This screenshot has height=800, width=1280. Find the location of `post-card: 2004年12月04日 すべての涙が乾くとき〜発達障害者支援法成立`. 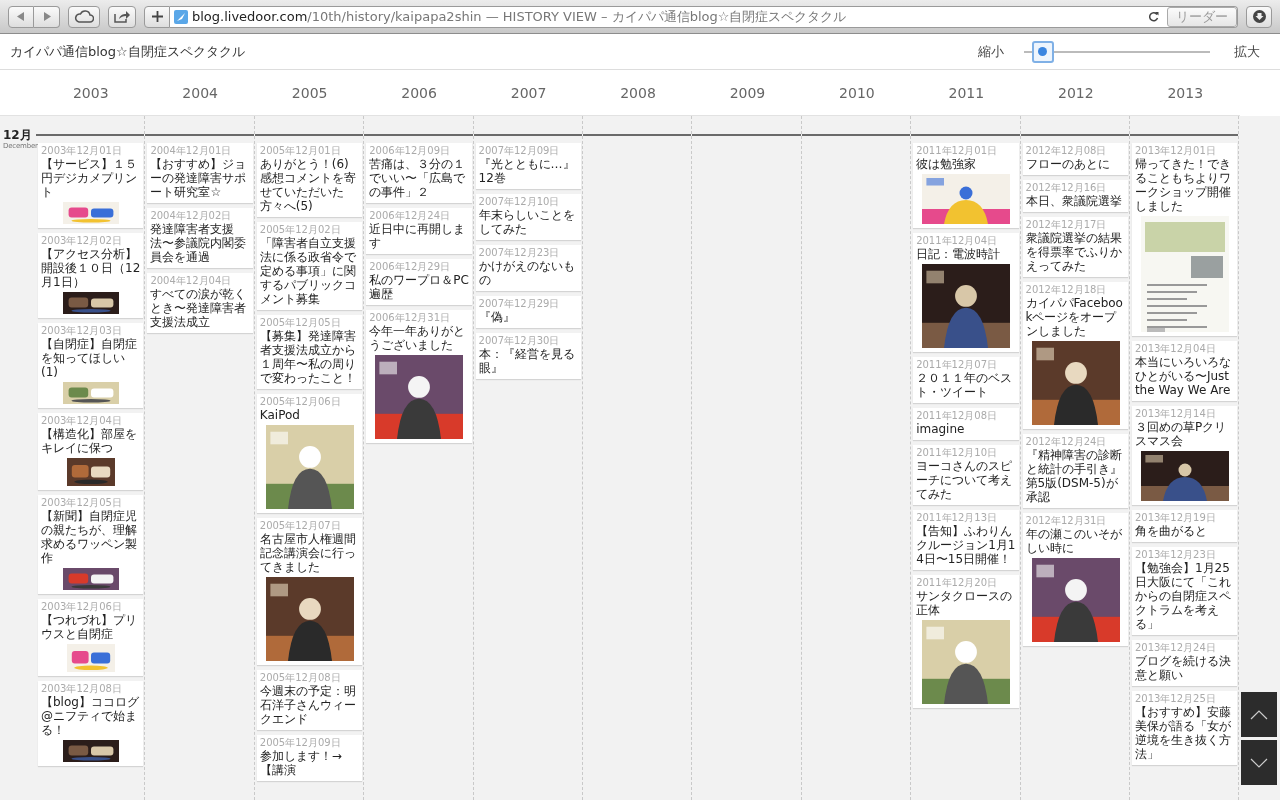

post-card: 2004年12月04日 すべての涙が乾くとき〜発達障害者支援法成立 is located at coordinates (200, 303).